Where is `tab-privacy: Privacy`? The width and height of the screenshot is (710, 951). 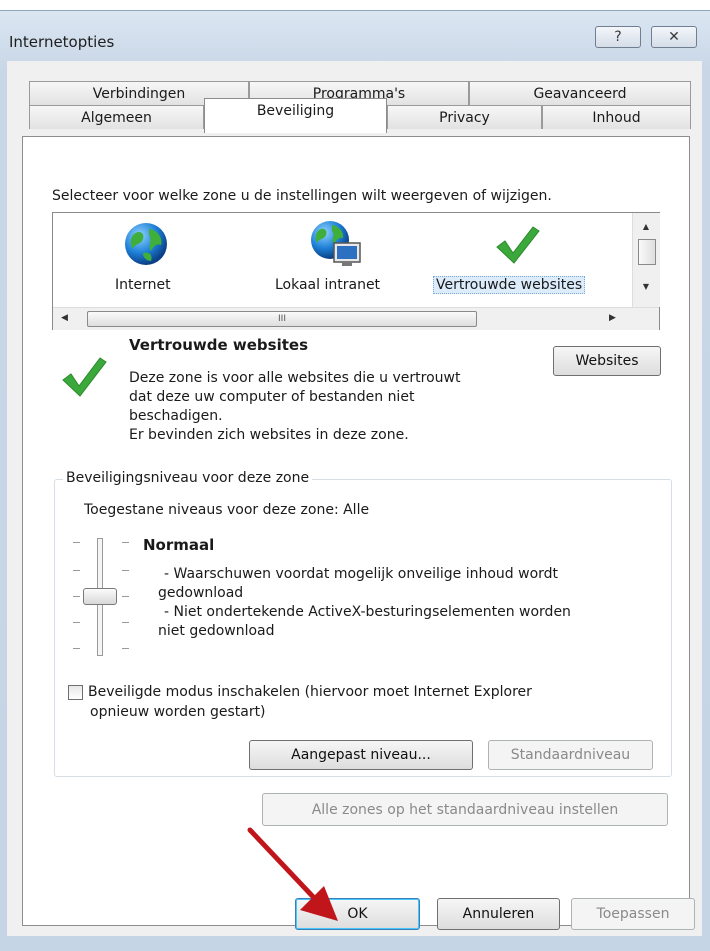 tab-privacy: Privacy is located at coordinates (464, 117).